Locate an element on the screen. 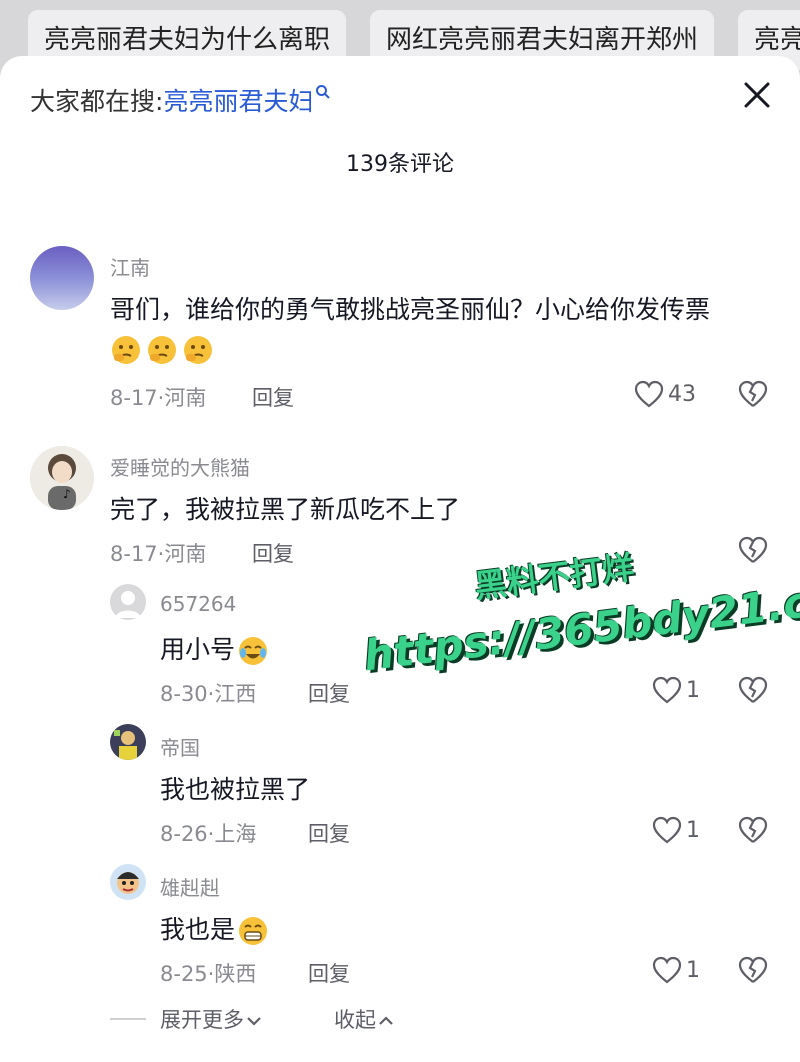  search-prefix: 大家都在搜: is located at coordinates (97, 101).